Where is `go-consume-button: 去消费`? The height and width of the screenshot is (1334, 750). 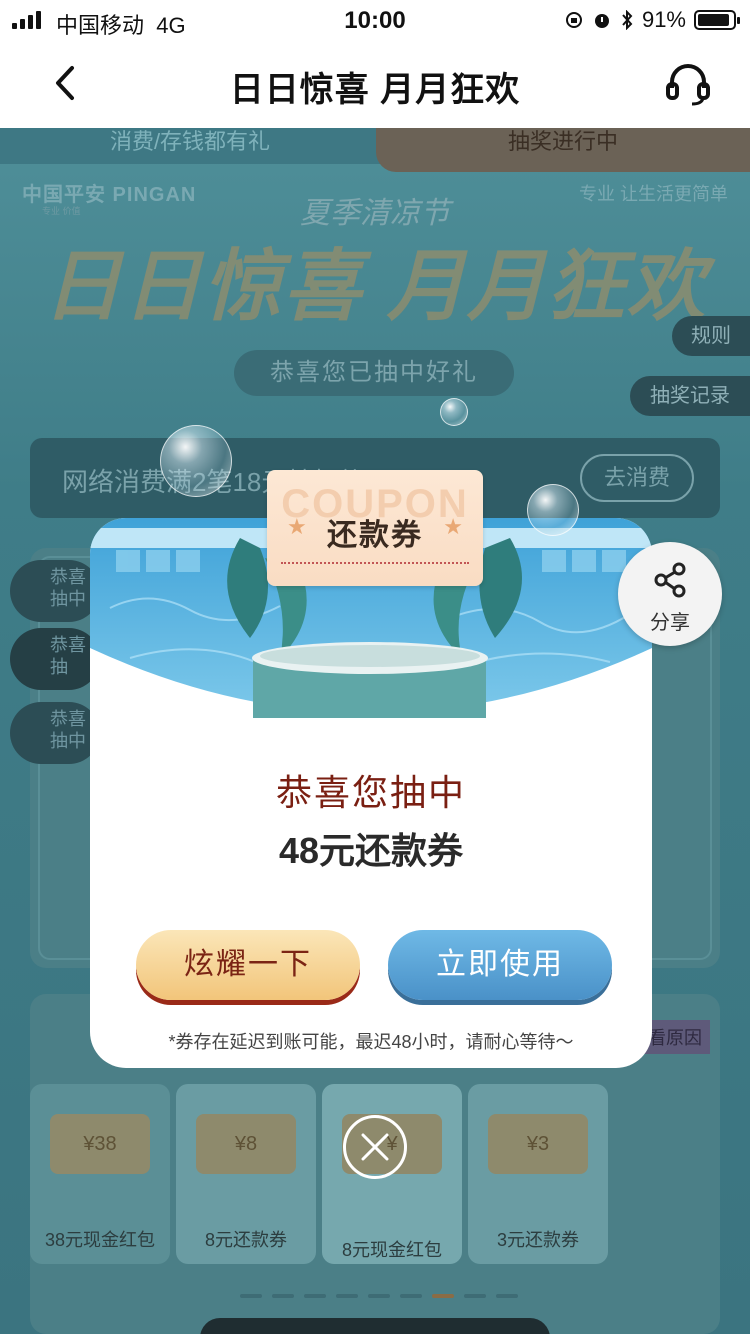 go-consume-button: 去消费 is located at coordinates (637, 478).